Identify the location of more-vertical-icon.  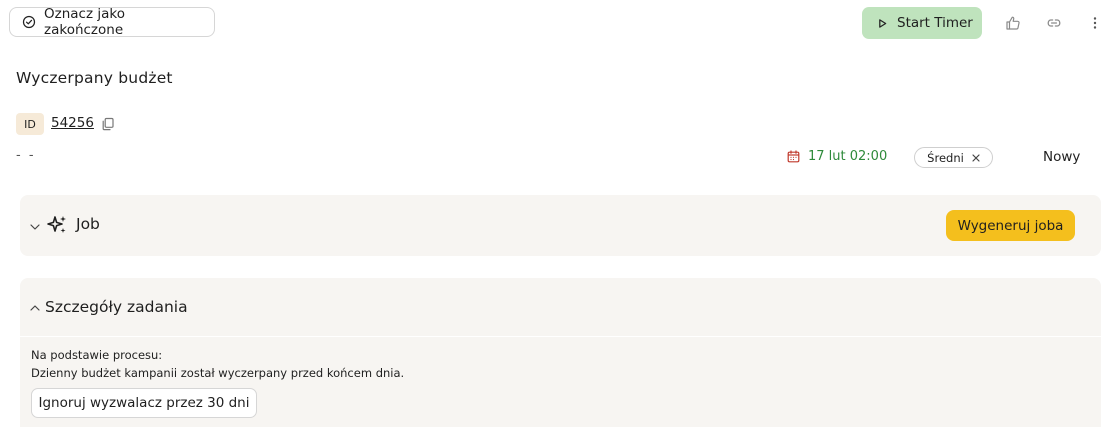
(1095, 23).